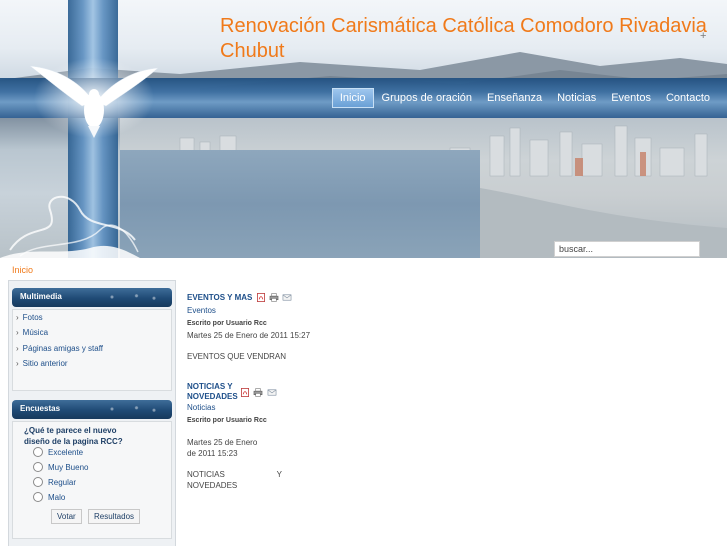 This screenshot has height=546, width=727. Describe the element at coordinates (114, 516) in the screenshot. I see `results-button: Resultados` at that location.